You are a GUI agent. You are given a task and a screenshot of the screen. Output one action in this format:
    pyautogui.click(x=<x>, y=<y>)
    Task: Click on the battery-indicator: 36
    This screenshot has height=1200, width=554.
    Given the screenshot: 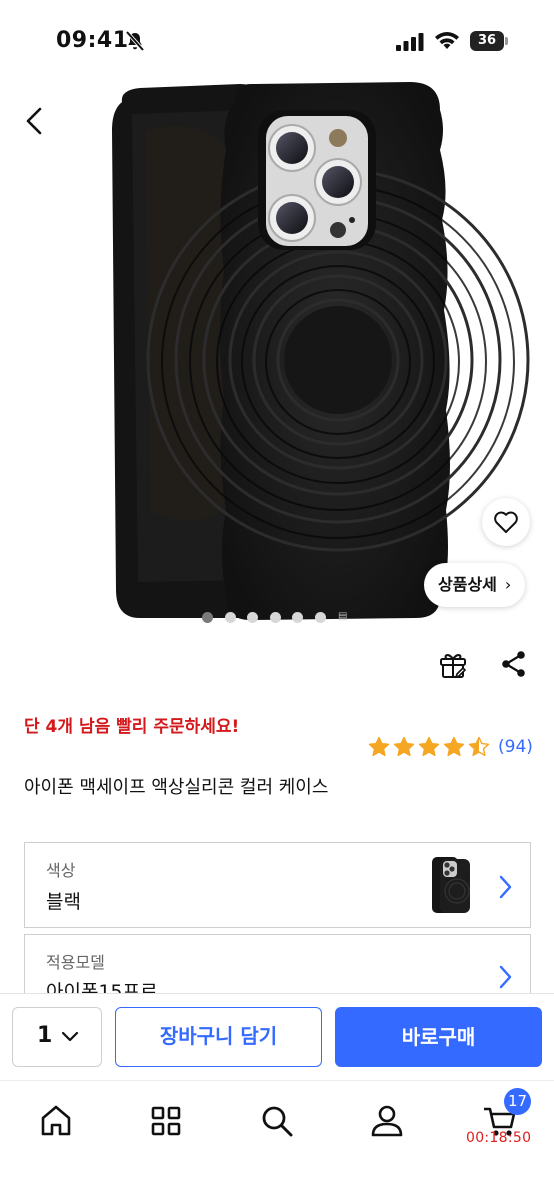 What is the action you would take?
    pyautogui.click(x=489, y=41)
    